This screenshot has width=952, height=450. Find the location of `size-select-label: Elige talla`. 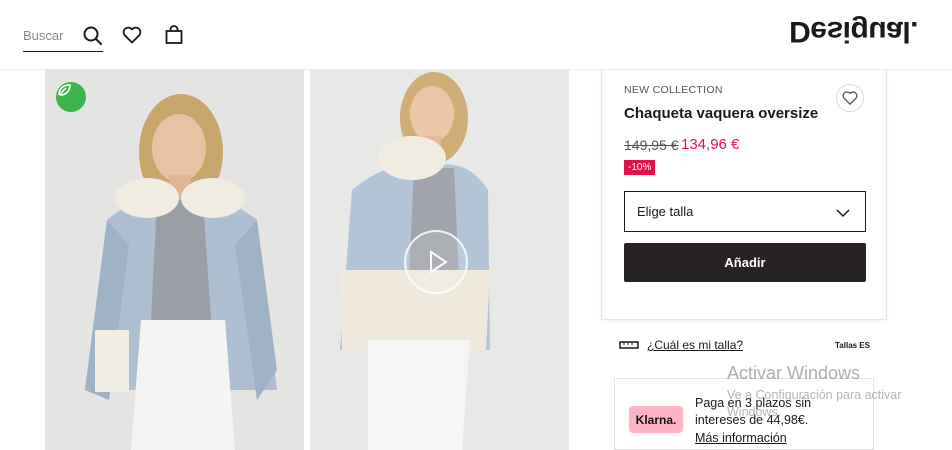

size-select-label: Elige talla is located at coordinates (665, 211).